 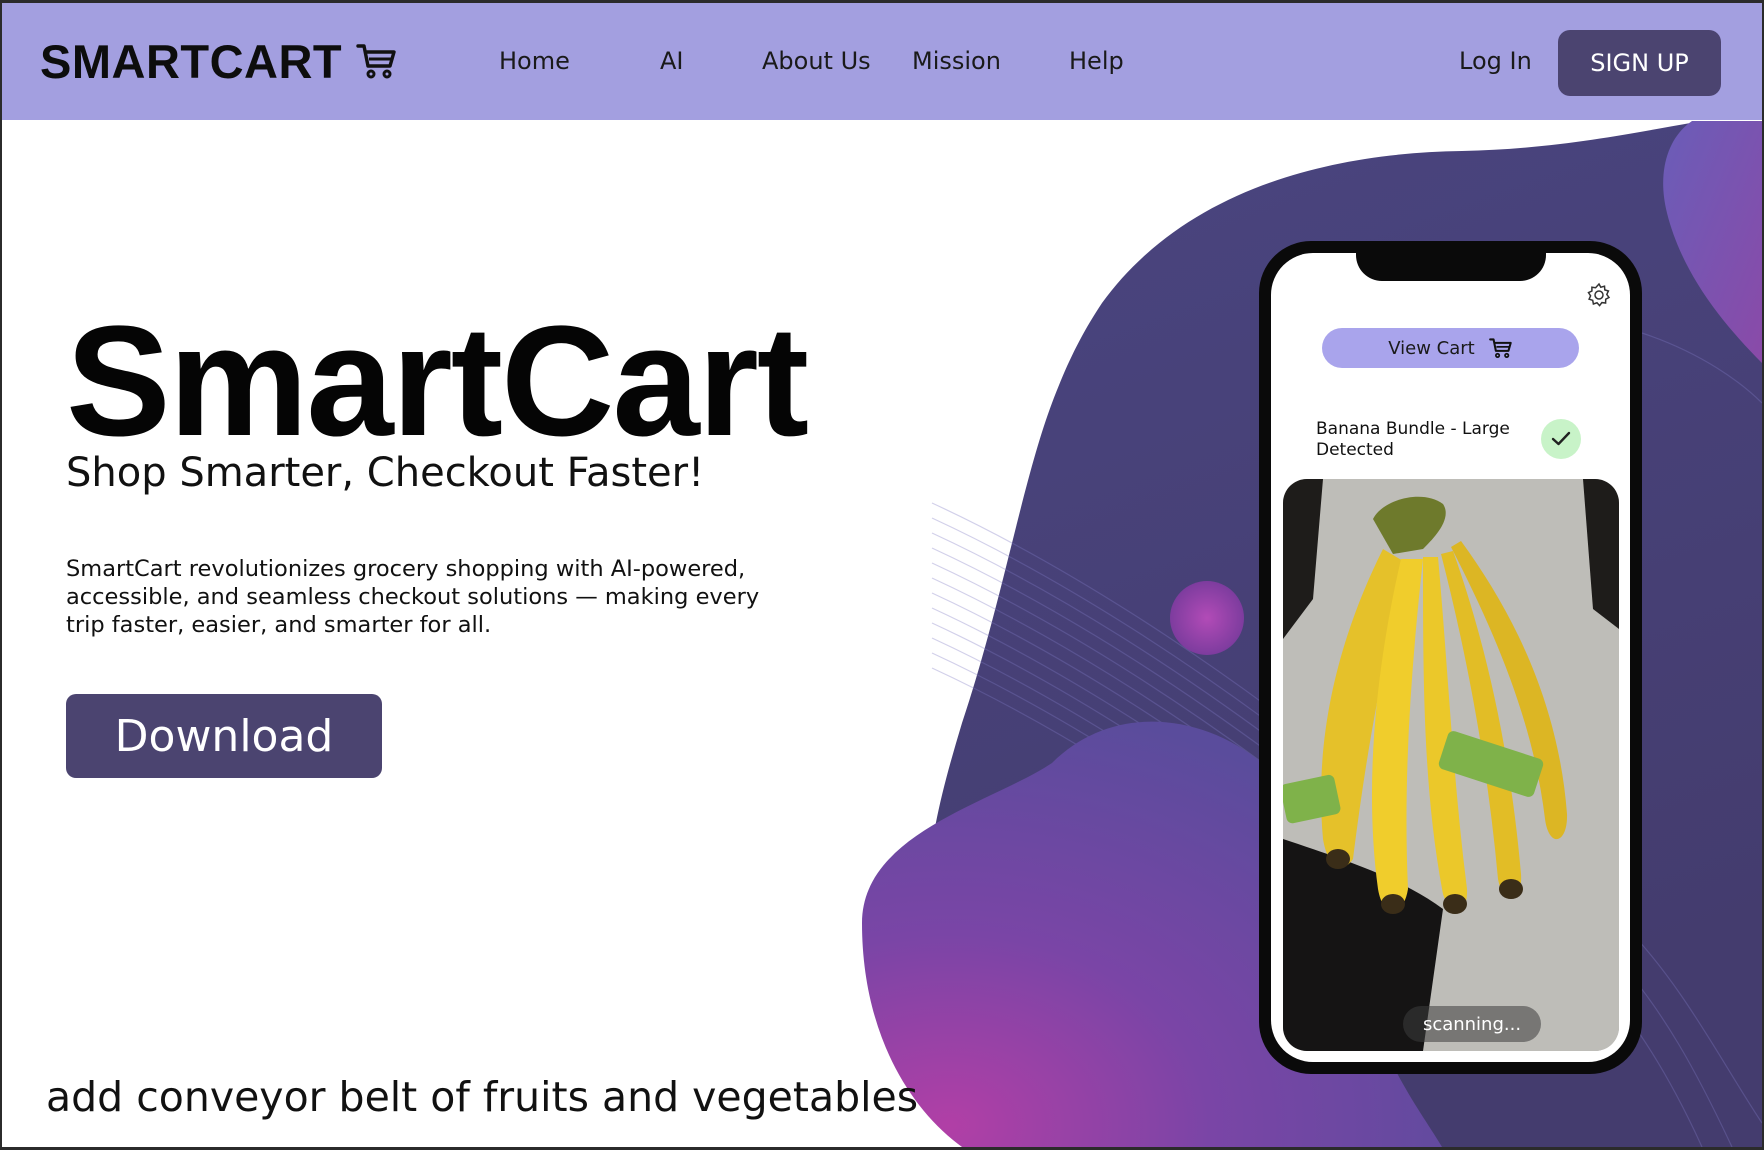 What do you see at coordinates (1639, 63) in the screenshot?
I see `signup-button: SIGN UP` at bounding box center [1639, 63].